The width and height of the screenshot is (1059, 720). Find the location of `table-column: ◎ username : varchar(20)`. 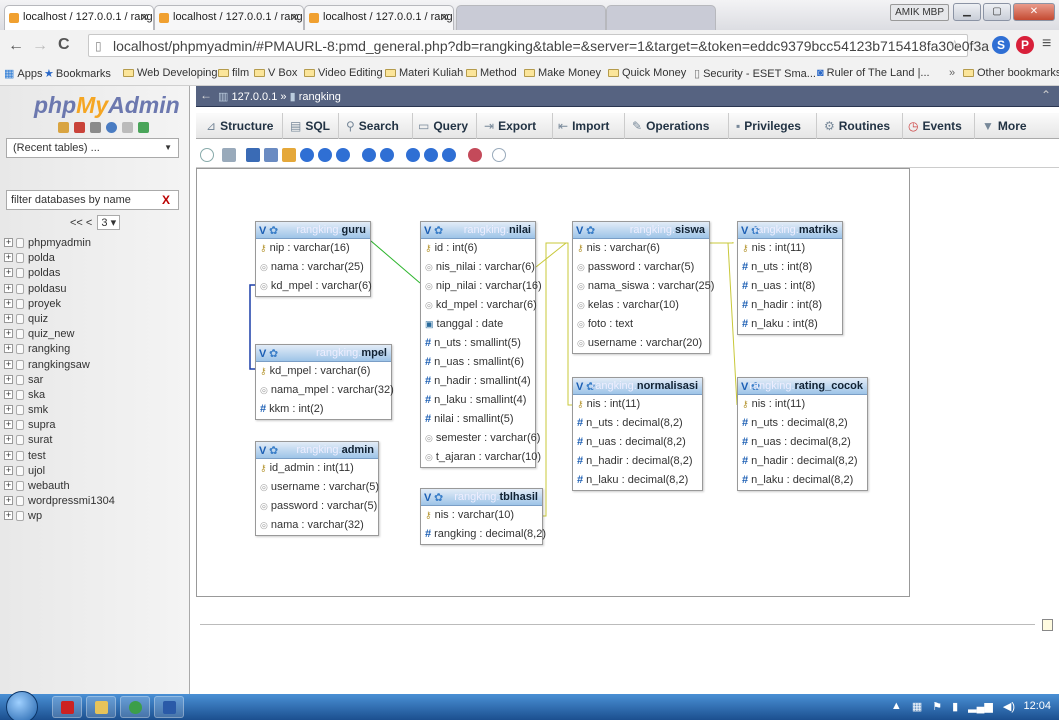

table-column: ◎ username : varchar(20) is located at coordinates (641, 343).